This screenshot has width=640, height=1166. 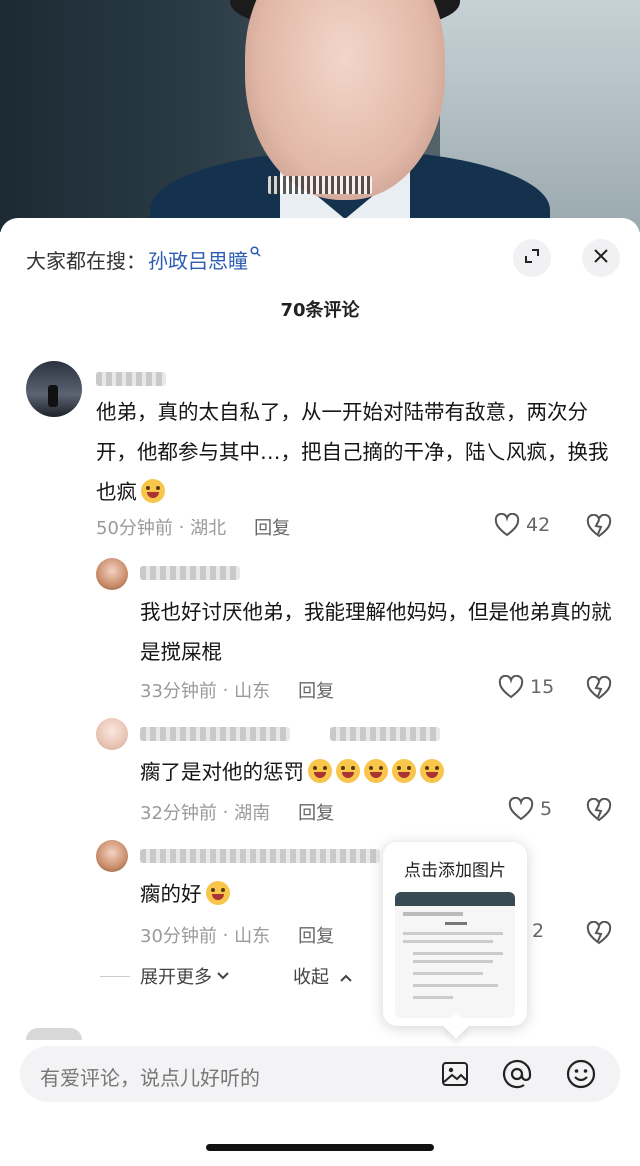 I want to click on comment-meta: 33分钟前 · 山东 回复, so click(x=237, y=690).